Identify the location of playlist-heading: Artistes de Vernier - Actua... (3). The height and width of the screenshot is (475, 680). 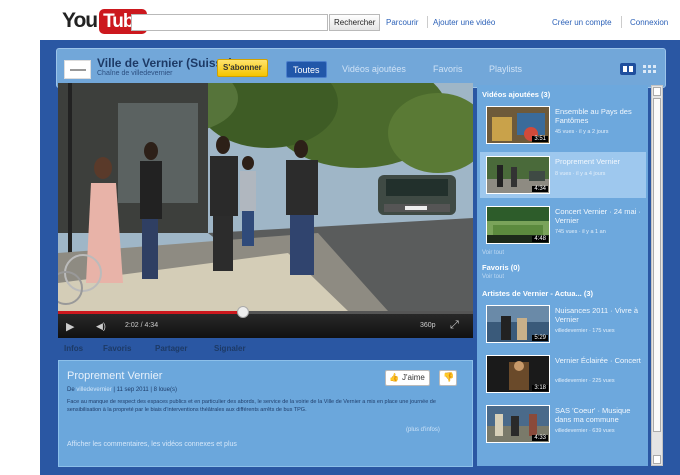
(537, 293).